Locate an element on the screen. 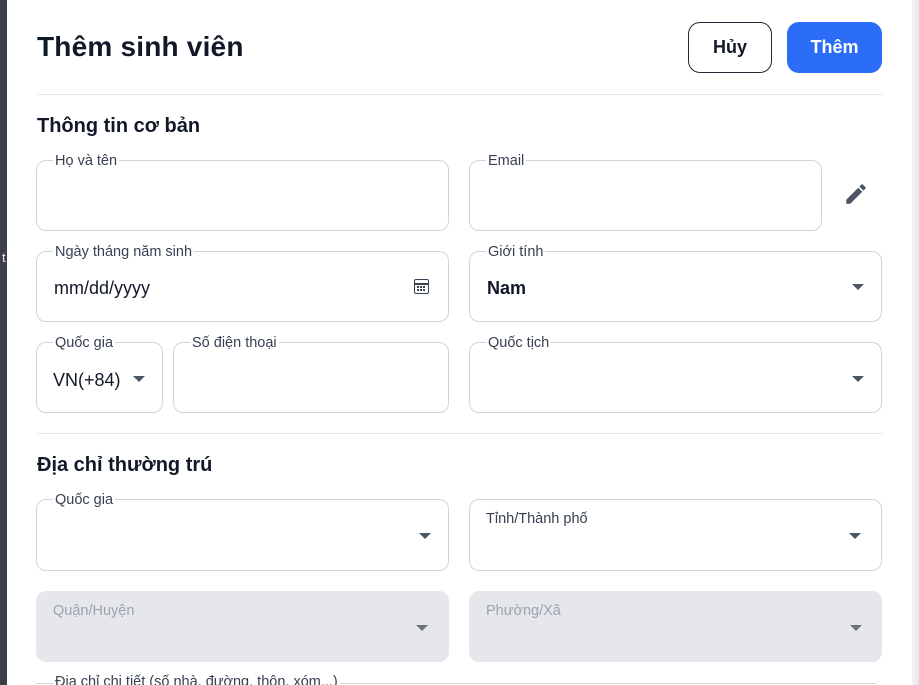  section-title-basic-info: Thông tin cơ bản is located at coordinates (119, 126).